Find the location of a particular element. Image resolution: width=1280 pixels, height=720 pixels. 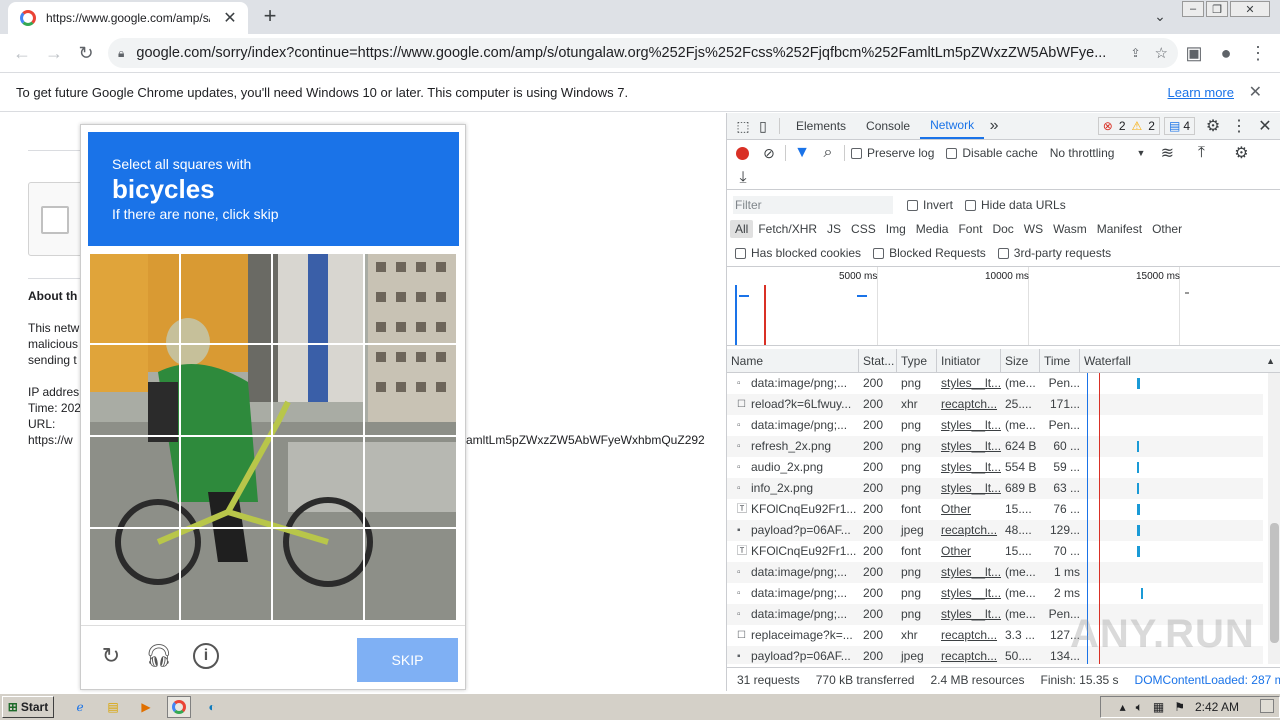

tray-arrow-icon: ▴ is located at coordinates (1123, 707).